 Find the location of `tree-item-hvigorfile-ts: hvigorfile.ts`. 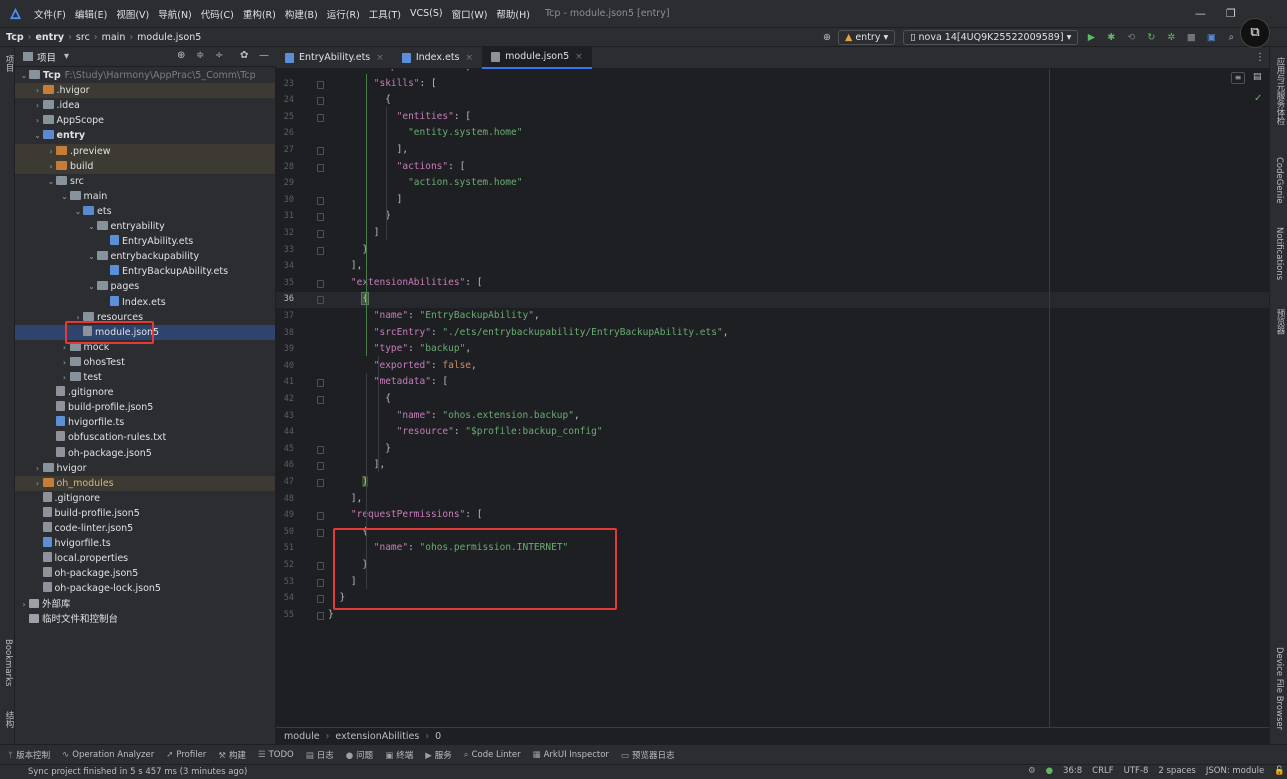

tree-item-hvigorfile-ts: hvigorfile.ts is located at coordinates (145, 543).